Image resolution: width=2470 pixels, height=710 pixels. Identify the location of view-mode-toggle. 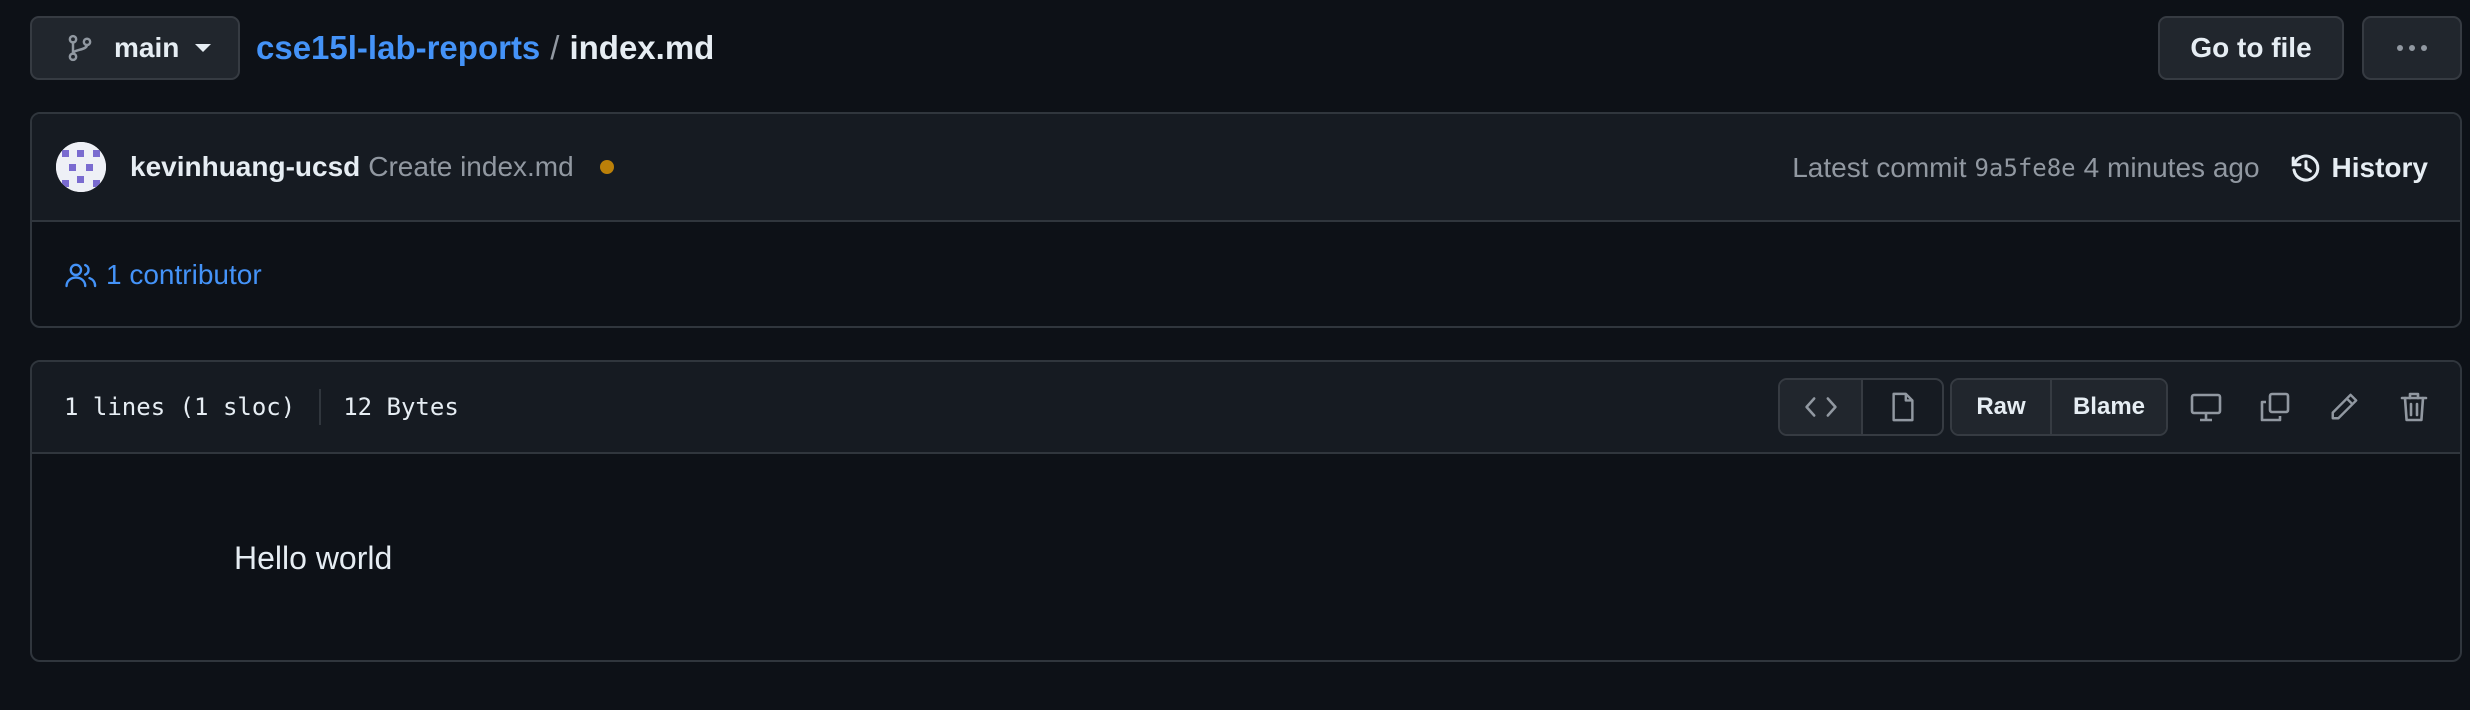
(1861, 407).